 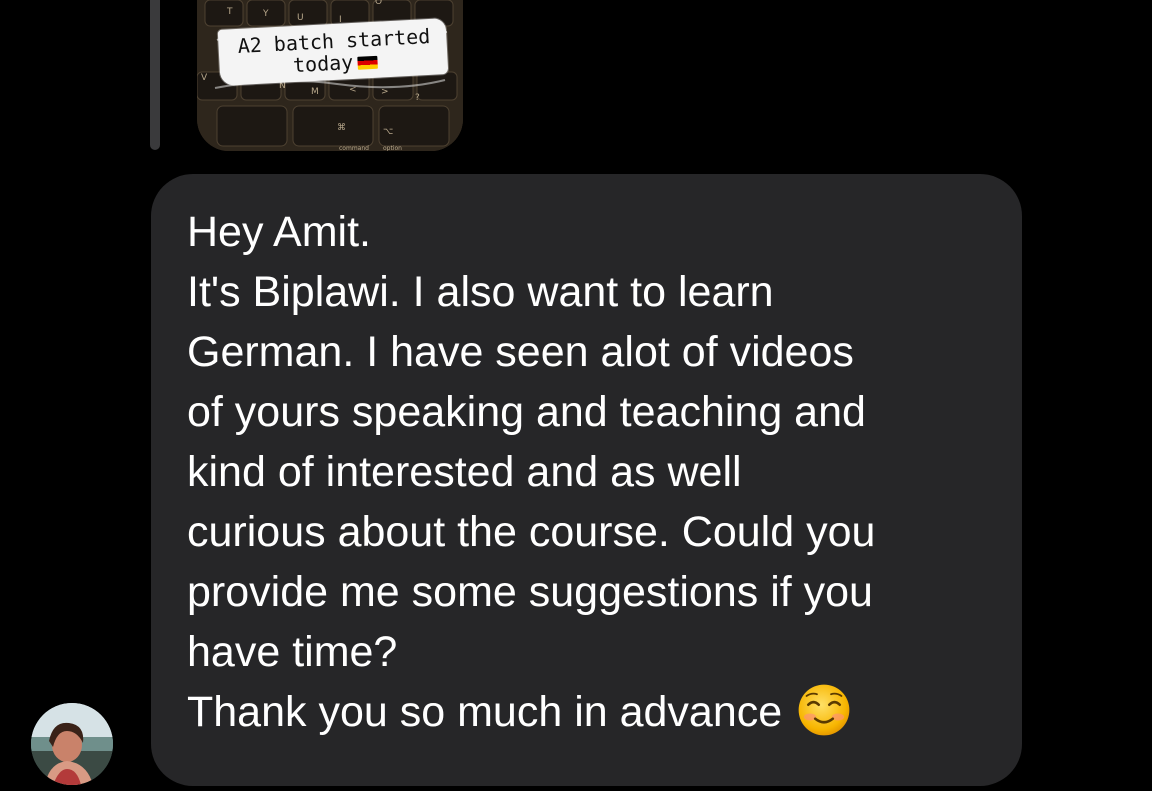 What do you see at coordinates (385, 92) in the screenshot?
I see `key-label: >` at bounding box center [385, 92].